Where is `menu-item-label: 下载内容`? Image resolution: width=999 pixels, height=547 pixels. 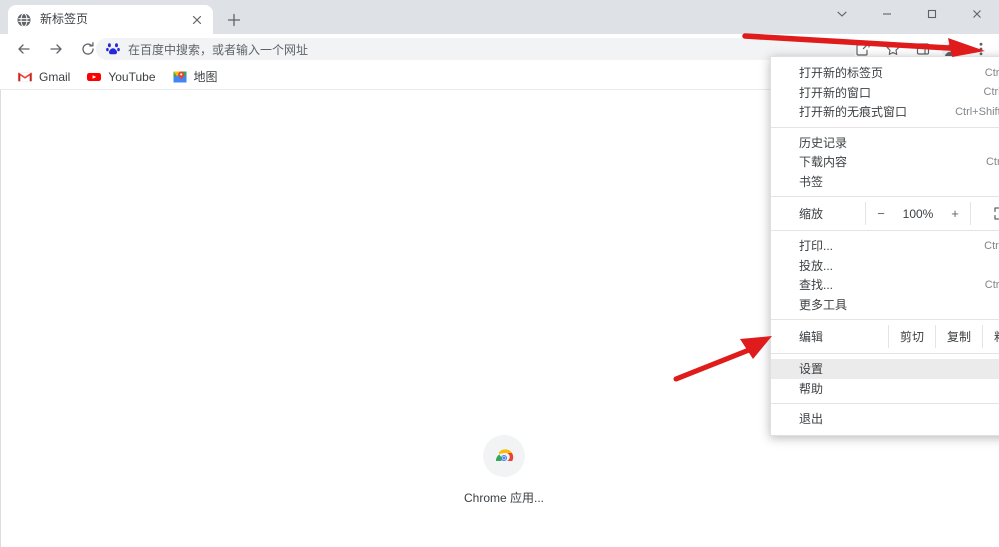 menu-item-label: 下载内容 is located at coordinates (823, 162).